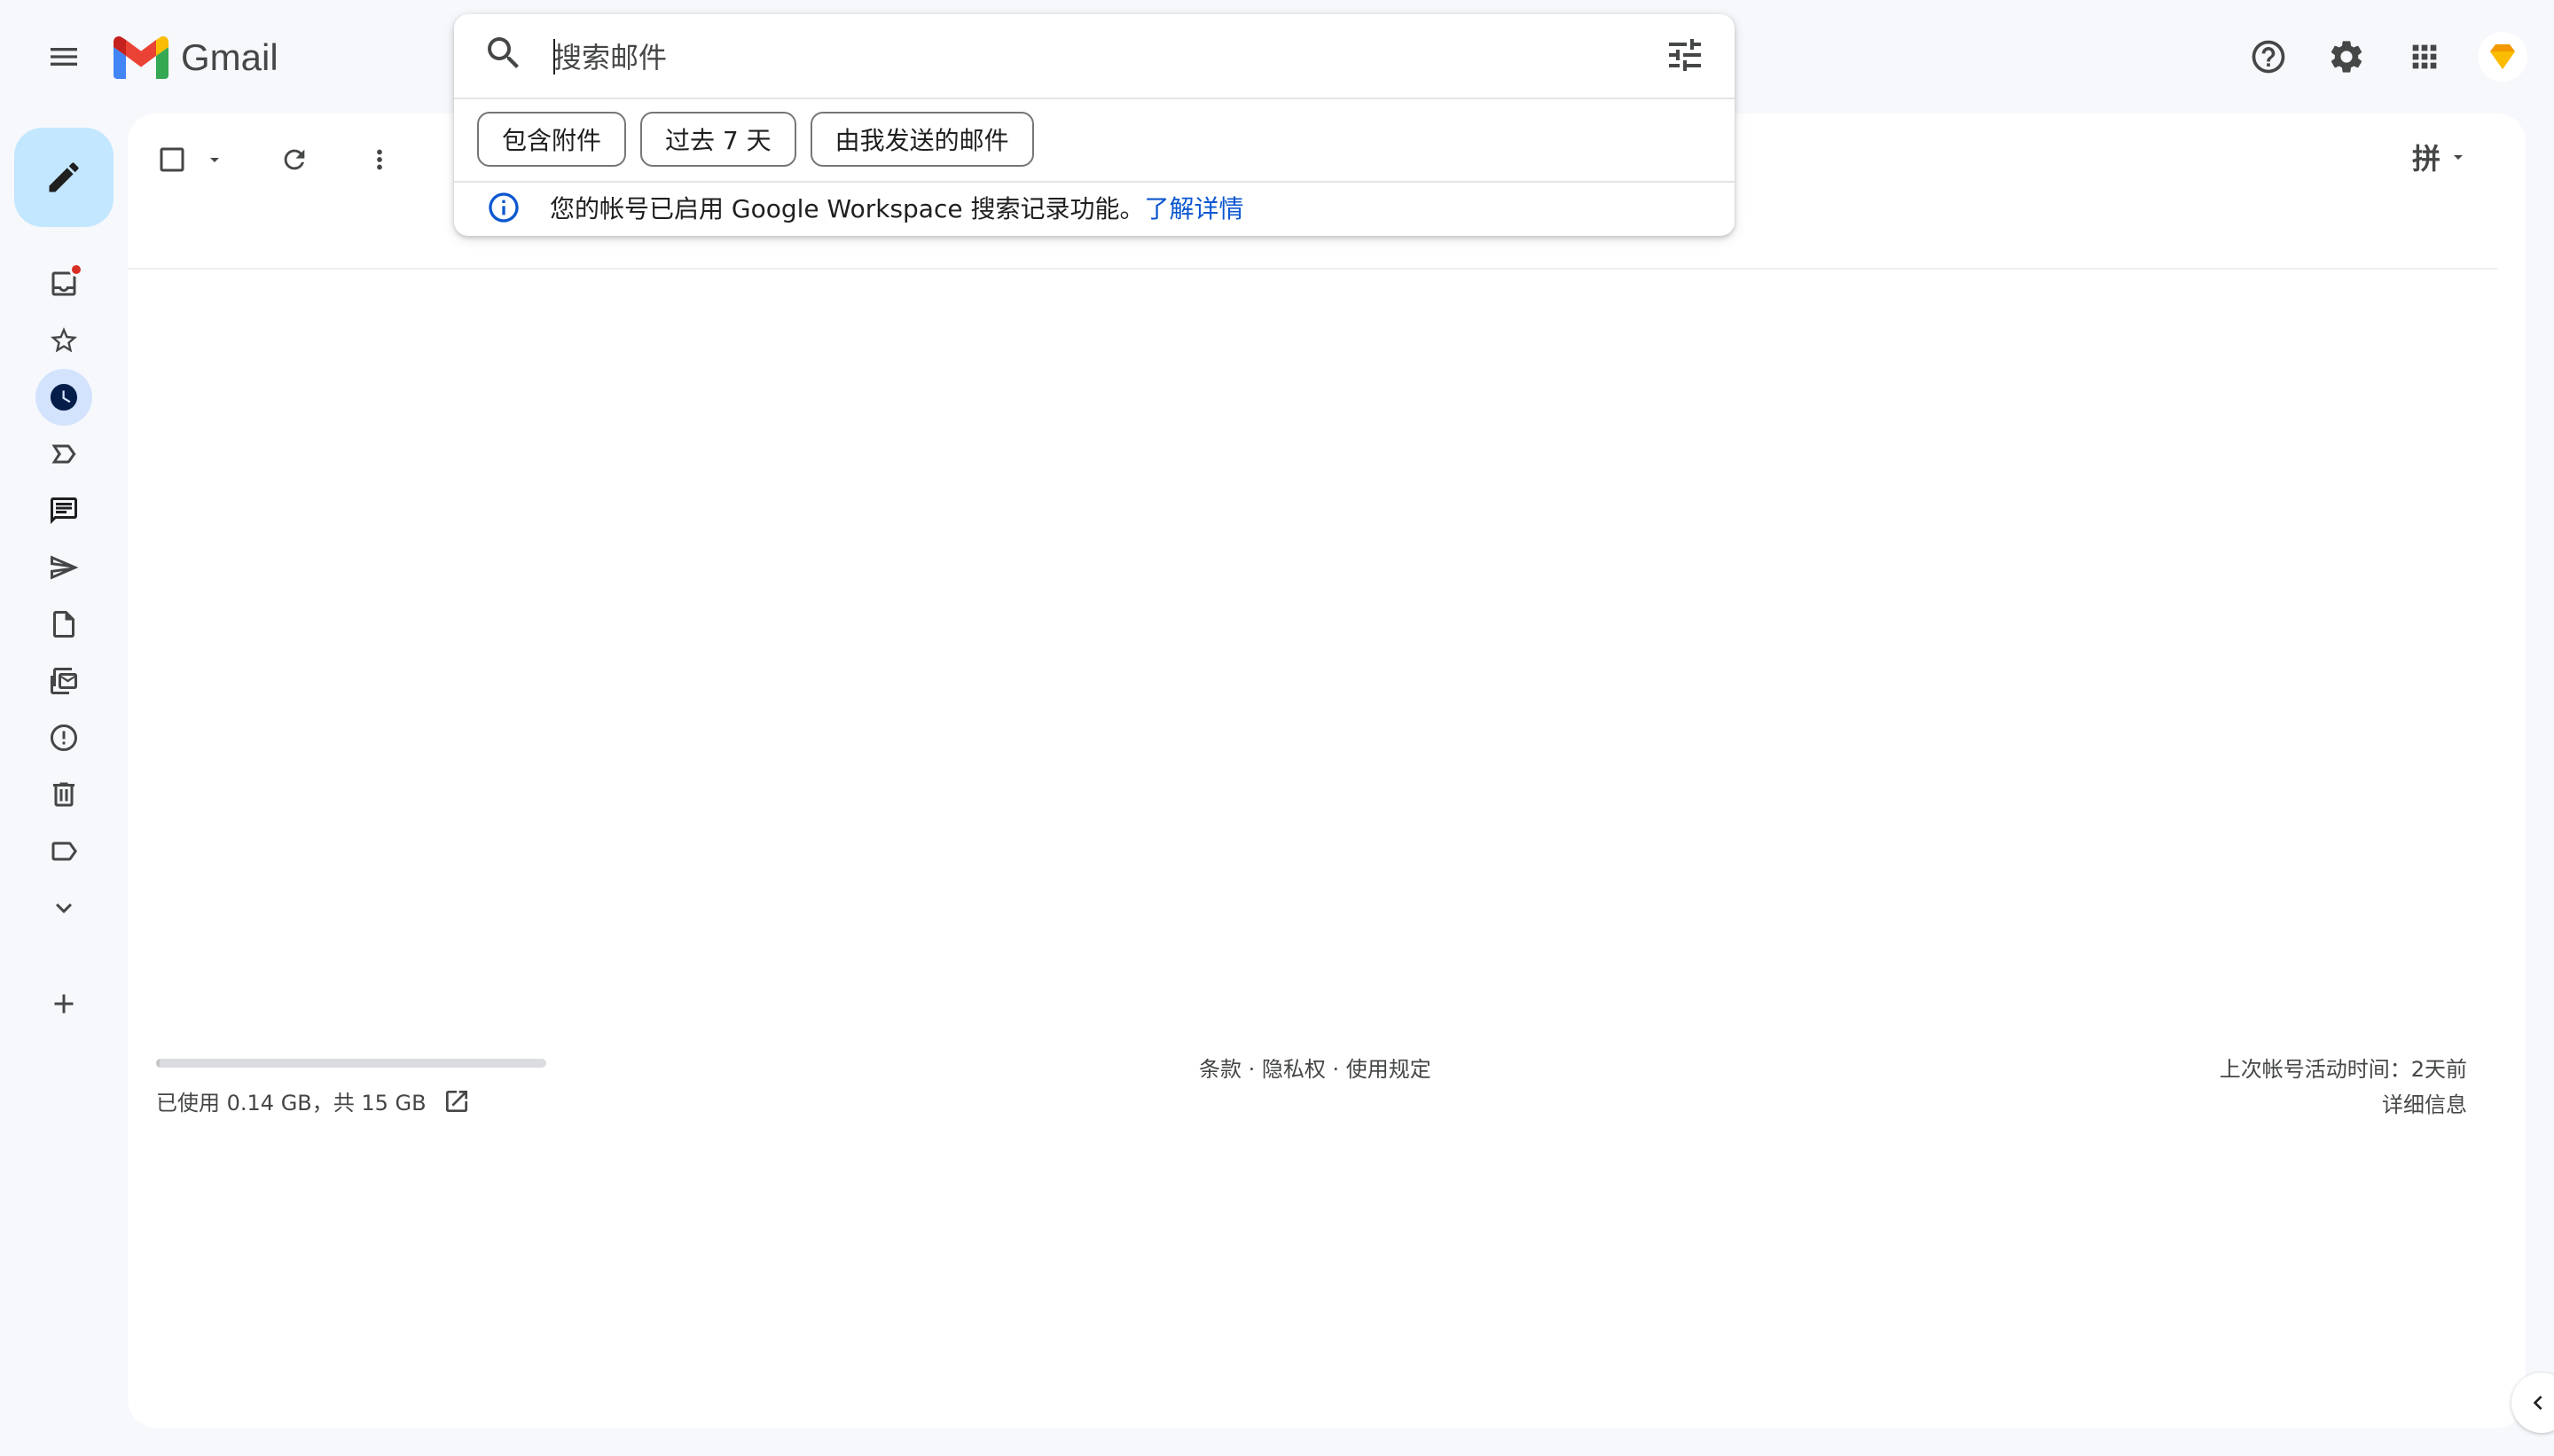  Describe the element at coordinates (141, 57) in the screenshot. I see `gmail-m-icon` at that location.